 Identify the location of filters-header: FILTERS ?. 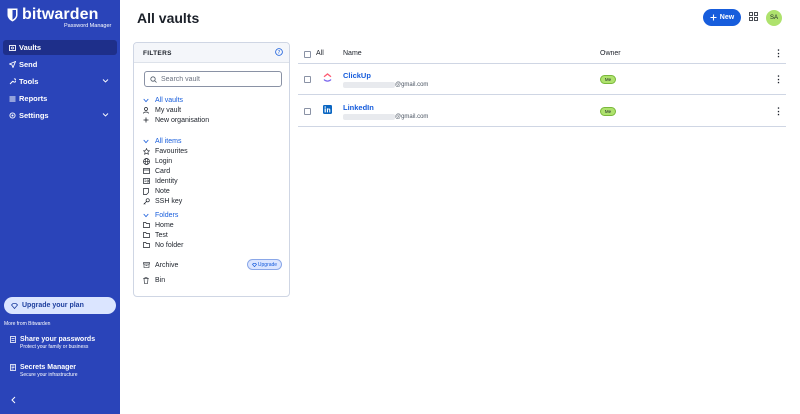
(211, 53).